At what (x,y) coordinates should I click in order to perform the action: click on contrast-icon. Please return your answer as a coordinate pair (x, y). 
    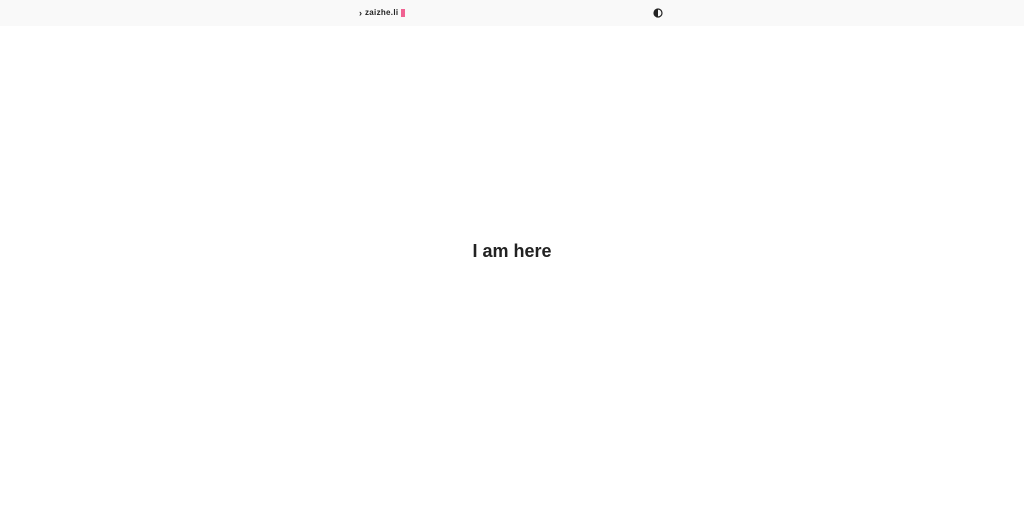
    Looking at the image, I should click on (658, 13).